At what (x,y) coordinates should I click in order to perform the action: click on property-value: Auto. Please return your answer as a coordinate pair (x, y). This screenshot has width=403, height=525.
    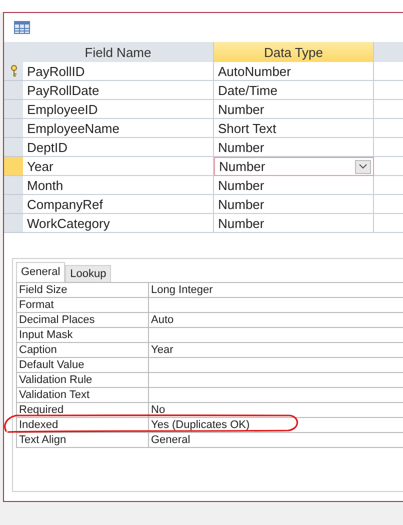
    Looking at the image, I should click on (276, 320).